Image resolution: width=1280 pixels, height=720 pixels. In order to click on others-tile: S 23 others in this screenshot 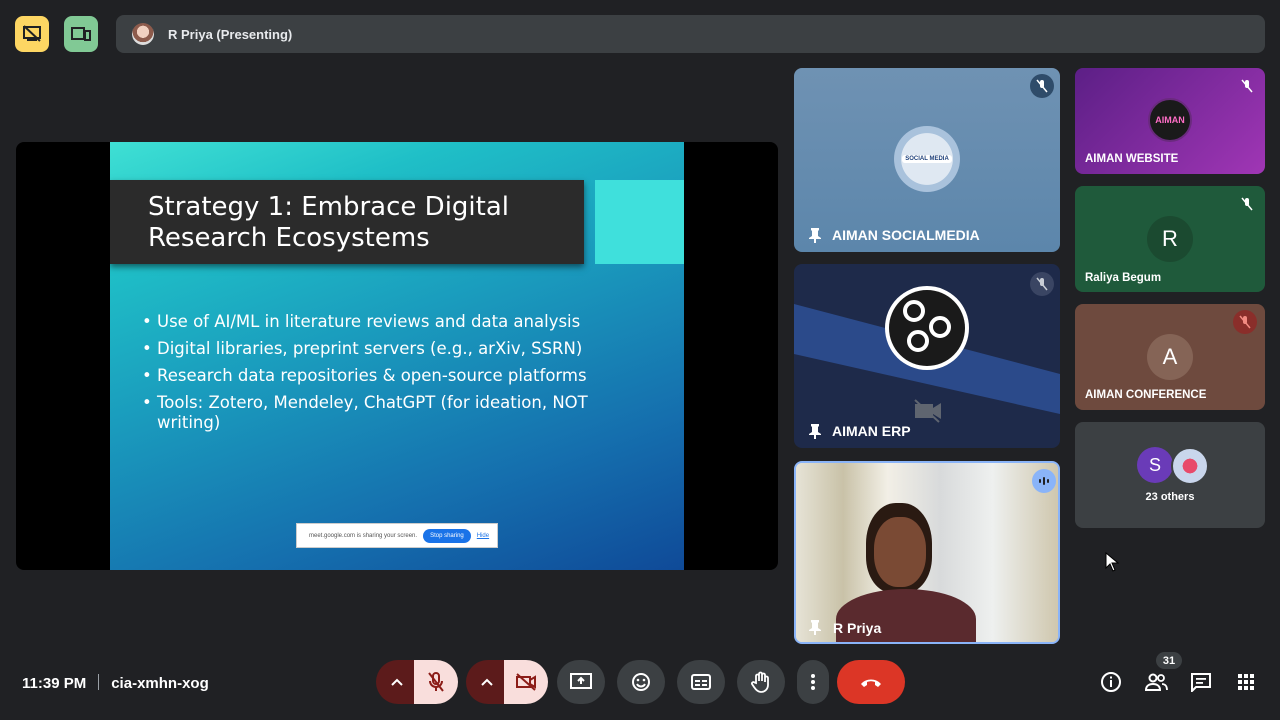, I will do `click(1170, 475)`.